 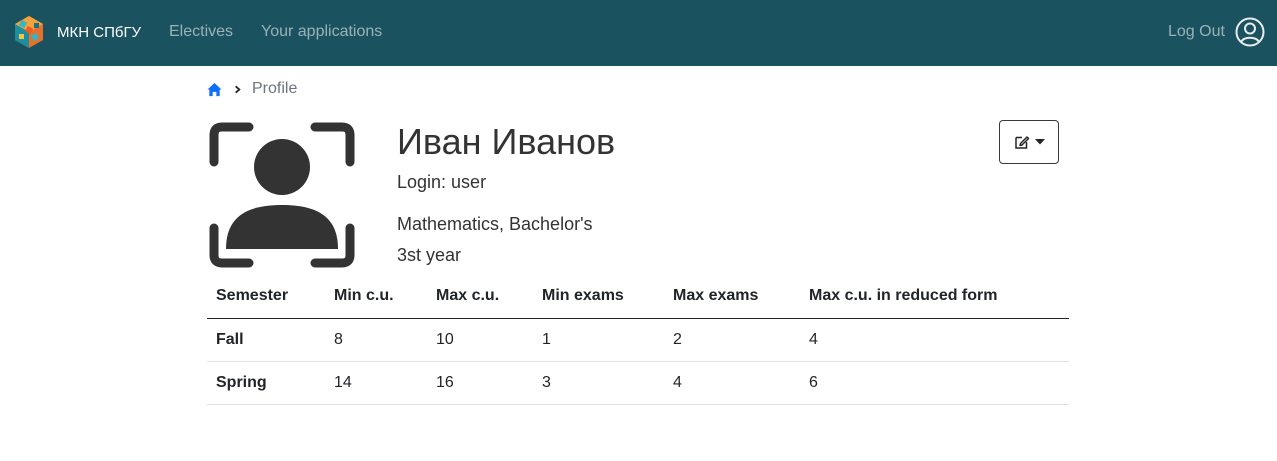 What do you see at coordinates (1196, 31) in the screenshot?
I see `logout-link: Log Out` at bounding box center [1196, 31].